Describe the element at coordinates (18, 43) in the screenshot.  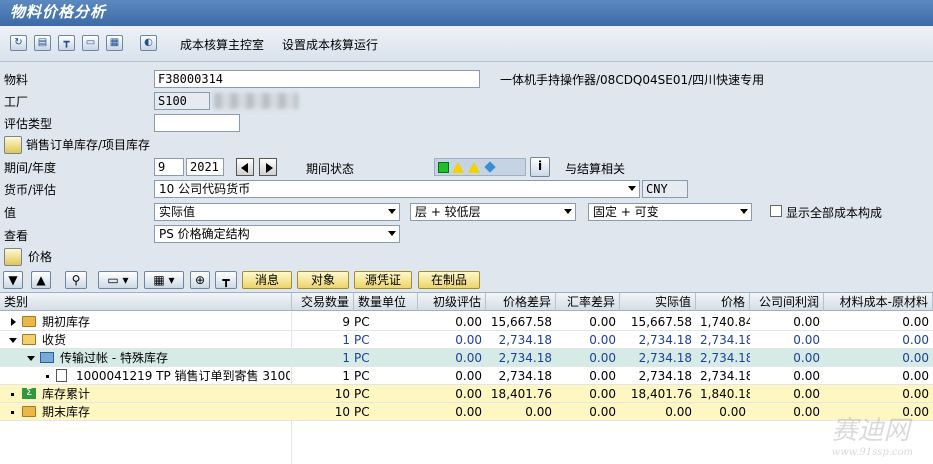
I see `refresh-icon: ↻` at that location.